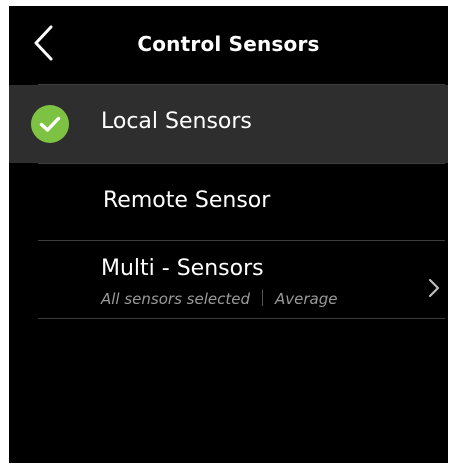 This screenshot has height=469, width=458. What do you see at coordinates (176, 121) in the screenshot?
I see `option-label: Local Sensors` at bounding box center [176, 121].